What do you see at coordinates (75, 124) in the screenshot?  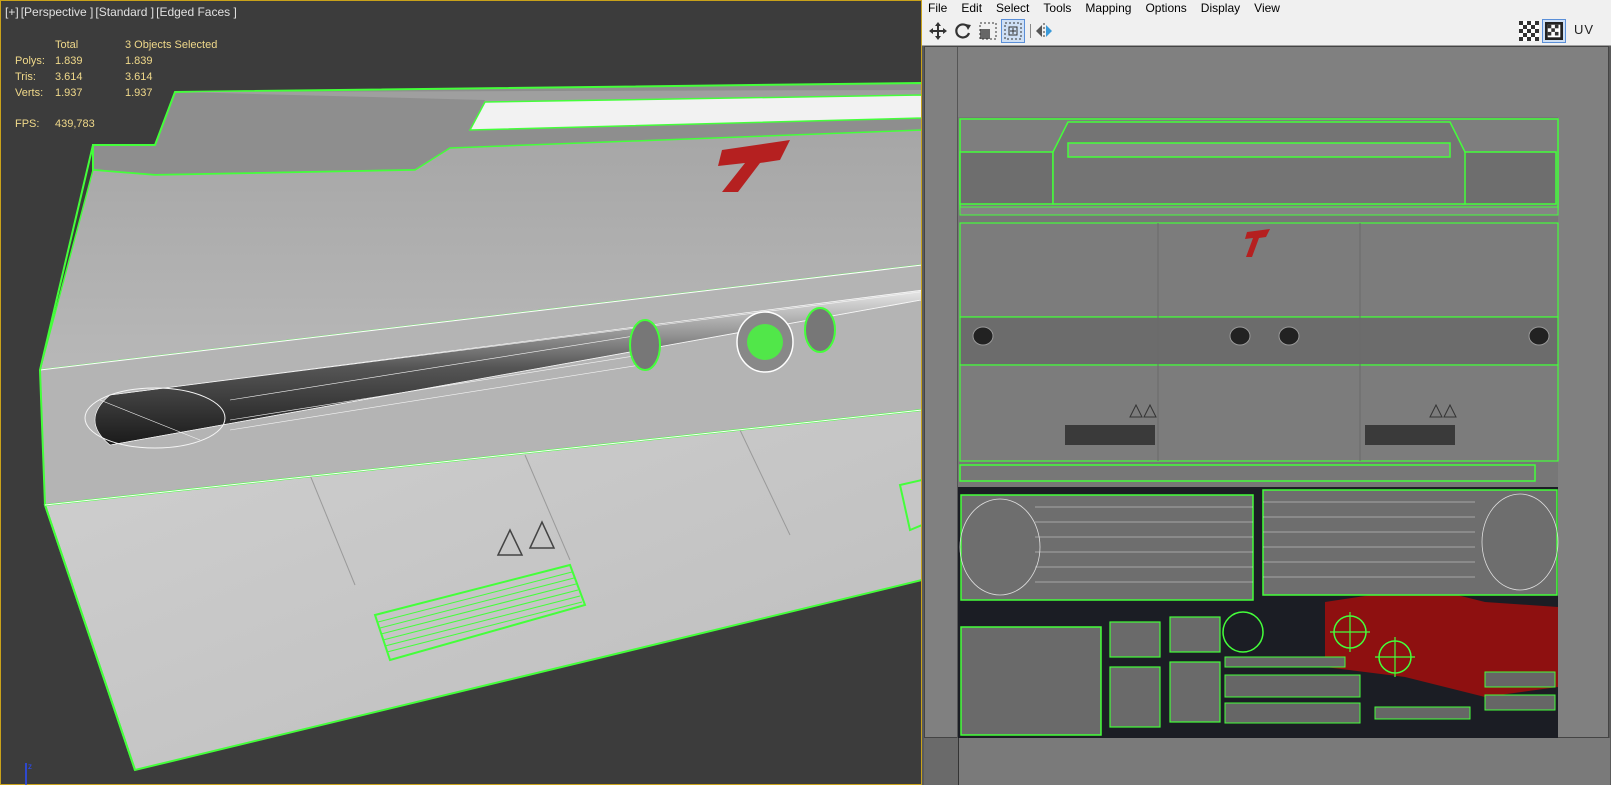 I see `fps-value: 439,783` at bounding box center [75, 124].